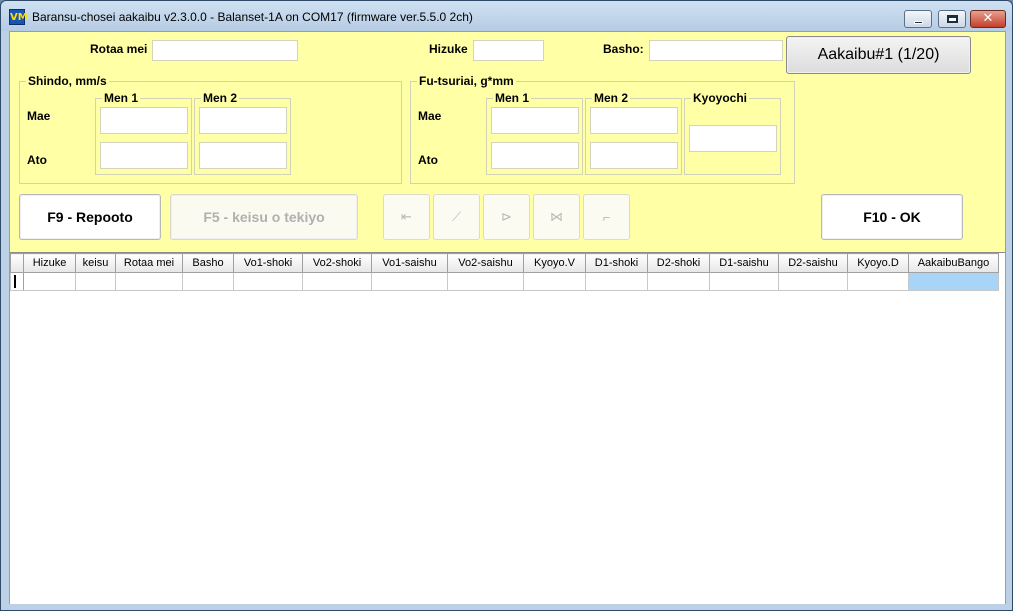 The image size is (1013, 611). I want to click on previous-record-icon: ⟋, so click(456, 216).